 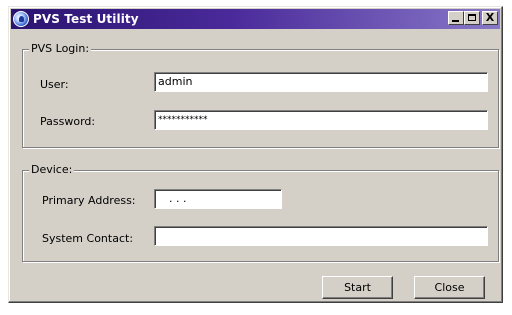 I want to click on app-icon, so click(x=21, y=19).